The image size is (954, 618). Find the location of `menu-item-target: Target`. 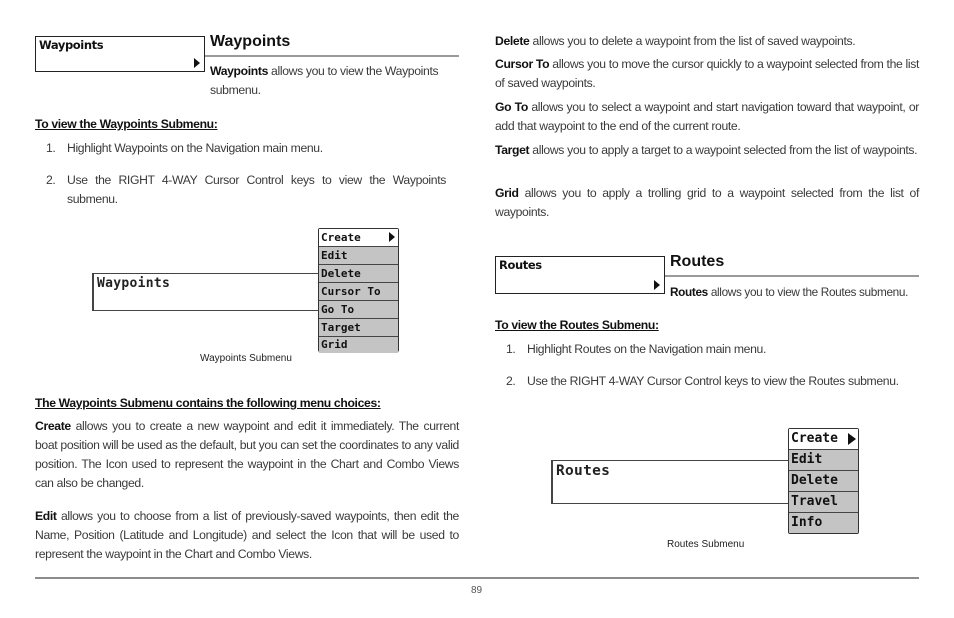

menu-item-target: Target is located at coordinates (358, 328).